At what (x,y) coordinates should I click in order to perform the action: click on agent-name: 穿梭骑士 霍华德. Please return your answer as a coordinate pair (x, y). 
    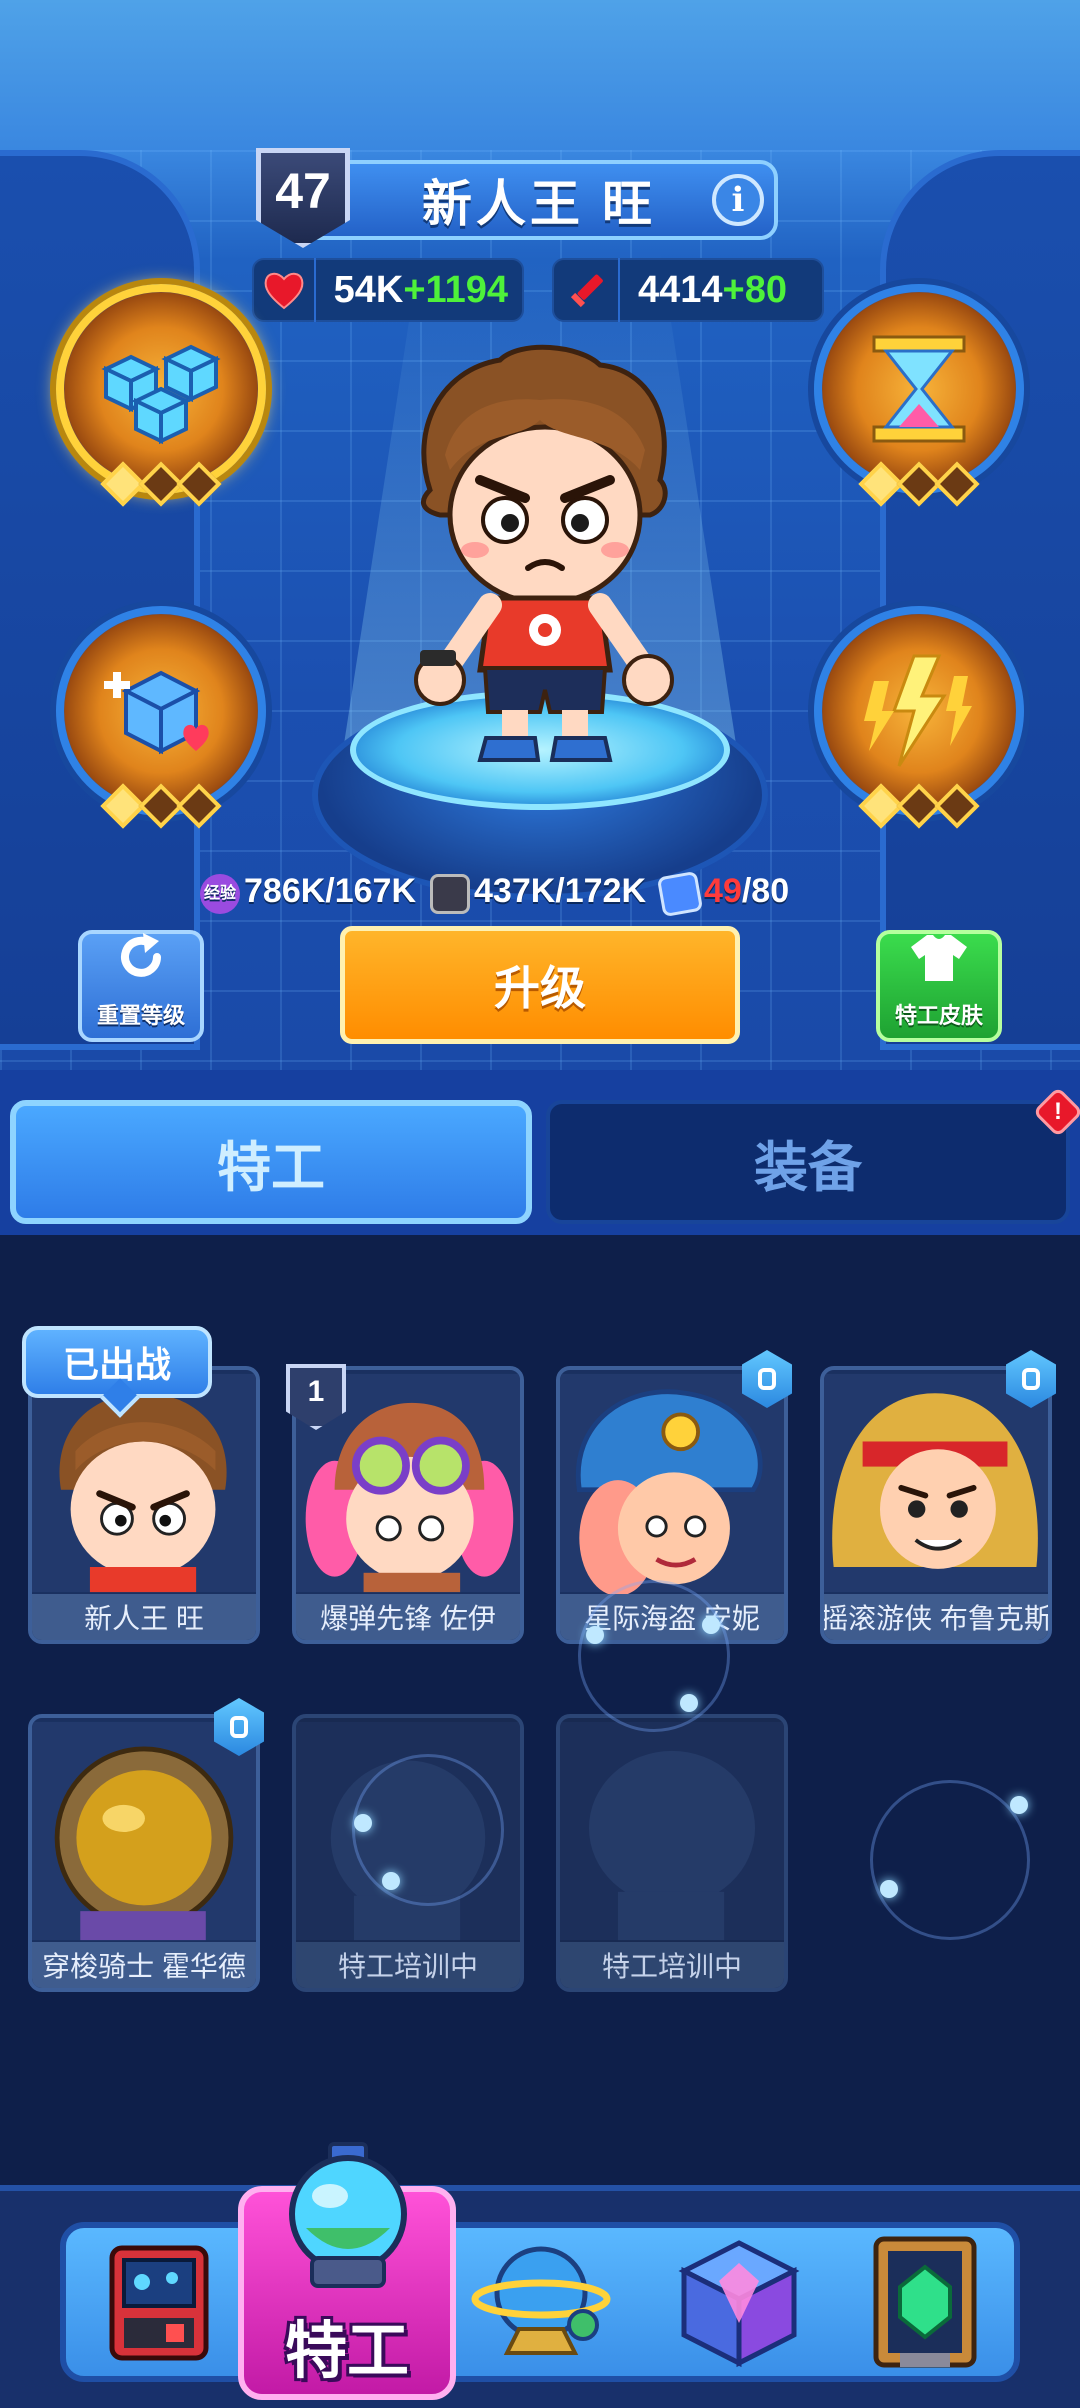
    Looking at the image, I should click on (144, 1965).